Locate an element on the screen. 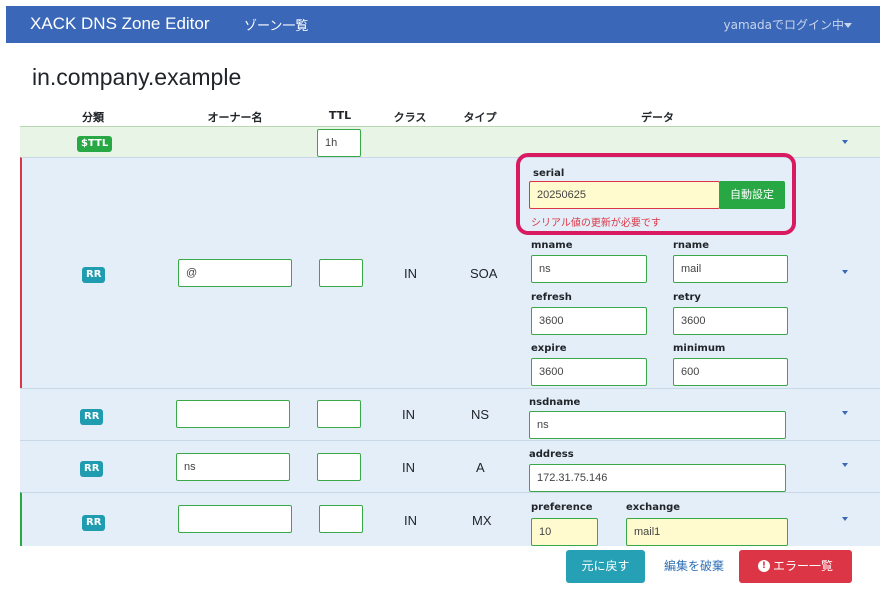 The width and height of the screenshot is (886, 591). revert-button: 元に戻す is located at coordinates (605, 566).